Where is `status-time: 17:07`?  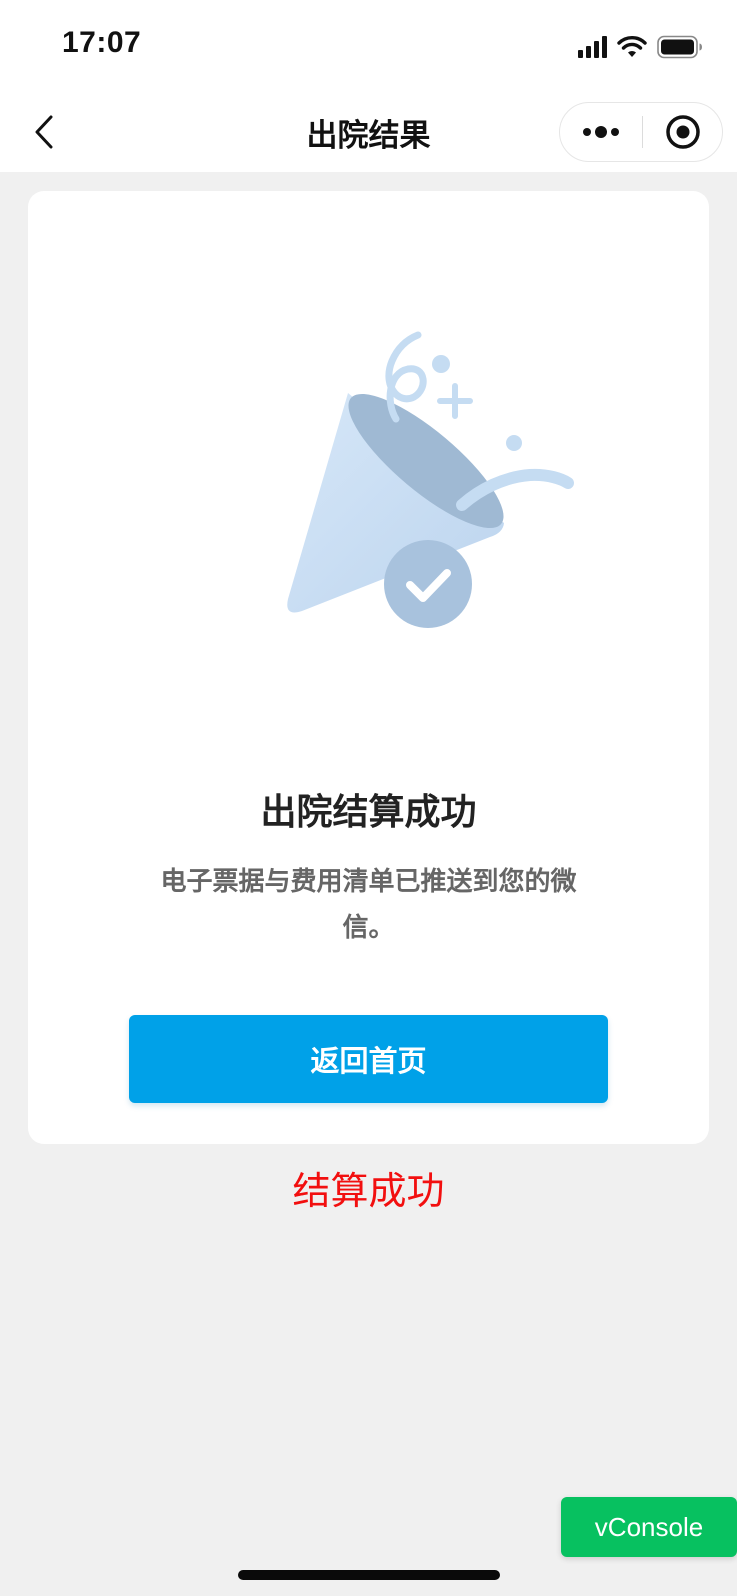
status-time: 17:07 is located at coordinates (102, 42).